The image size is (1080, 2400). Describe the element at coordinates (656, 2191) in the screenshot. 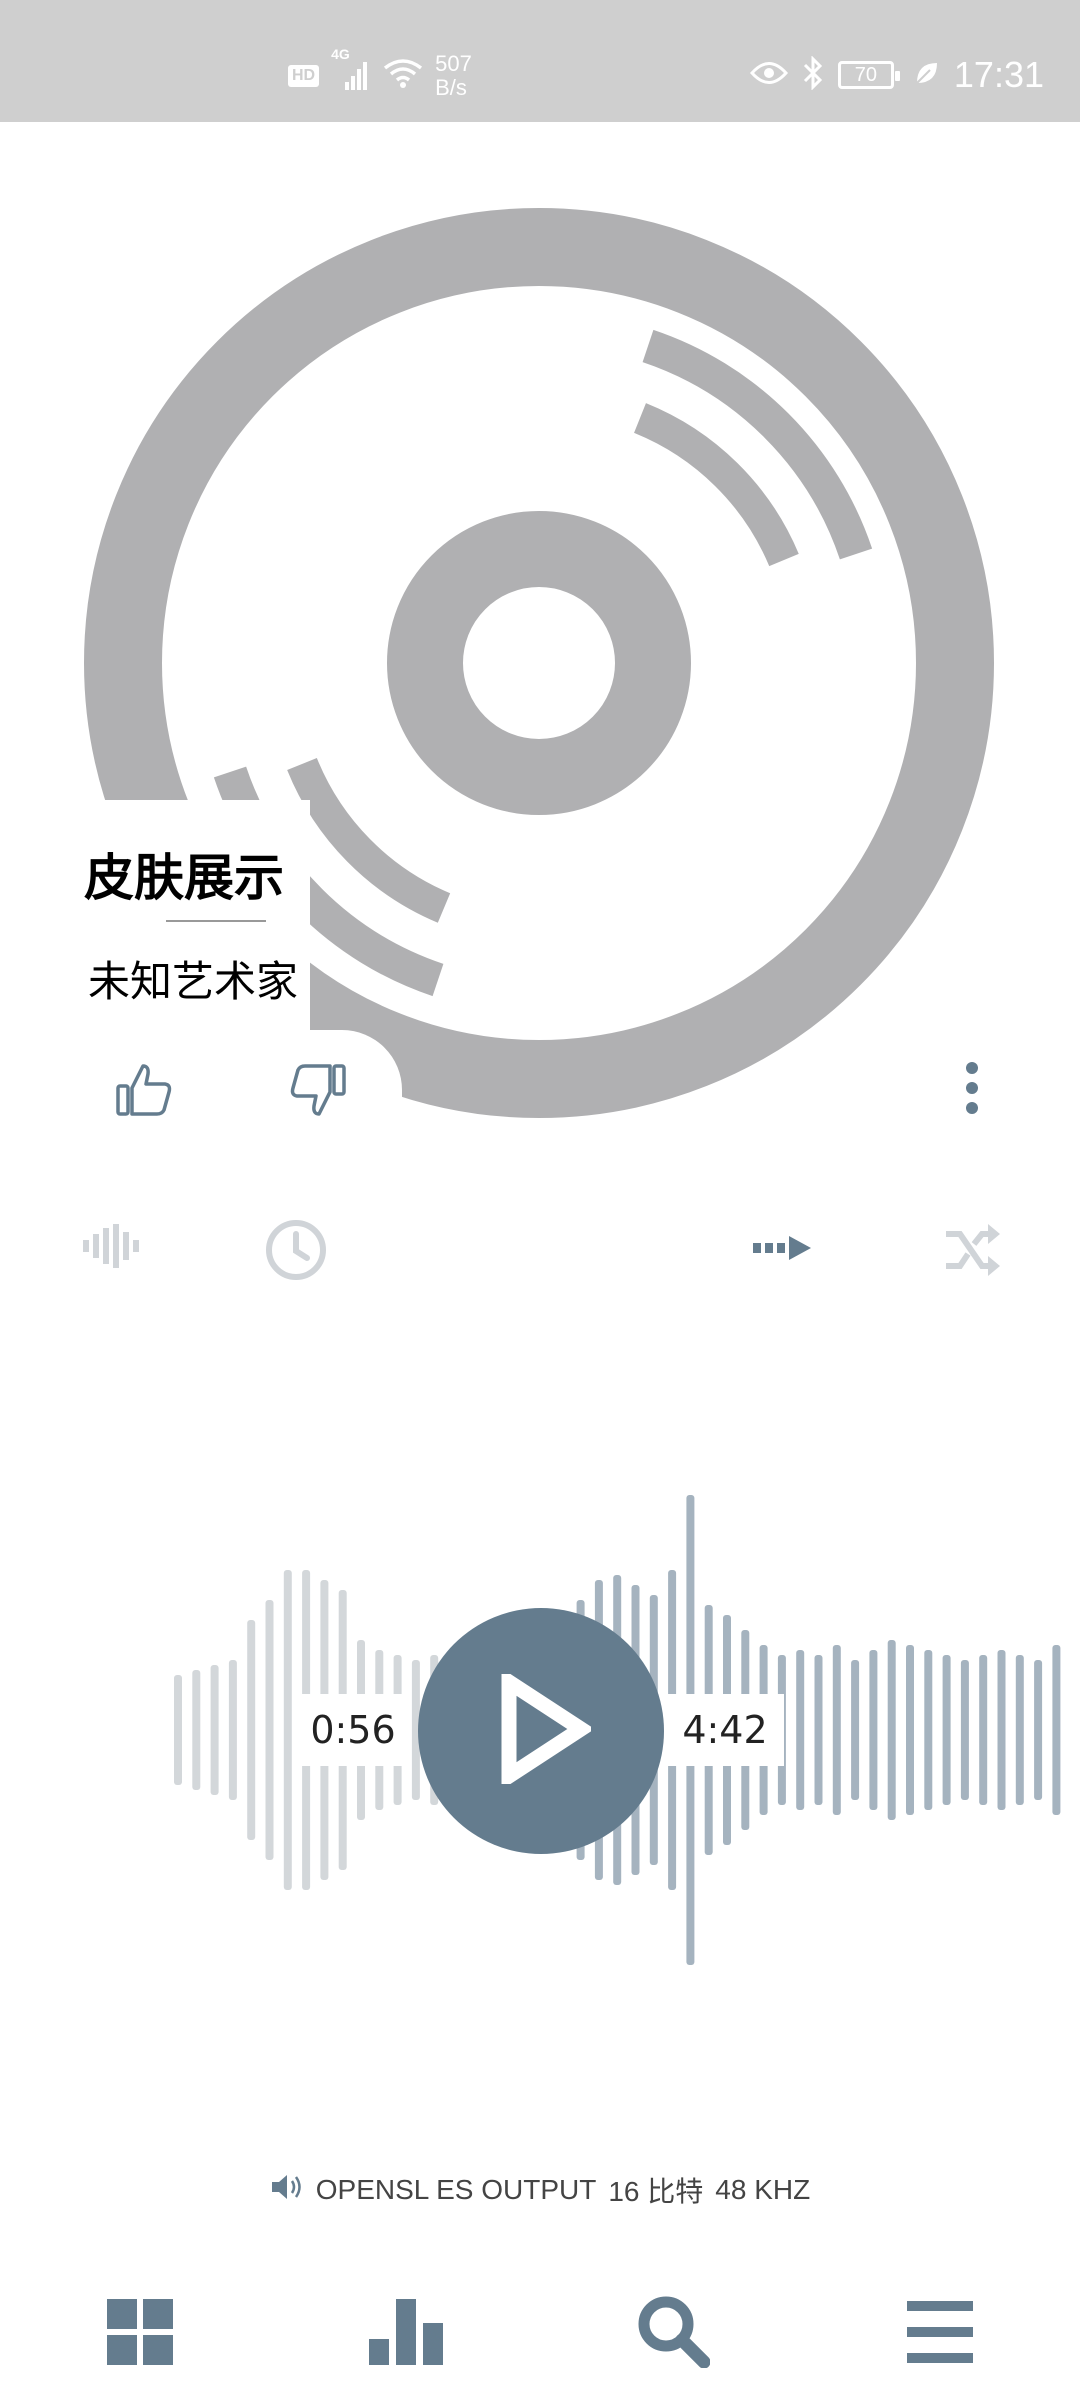

I see `output-bit-depth: 16 比特` at that location.